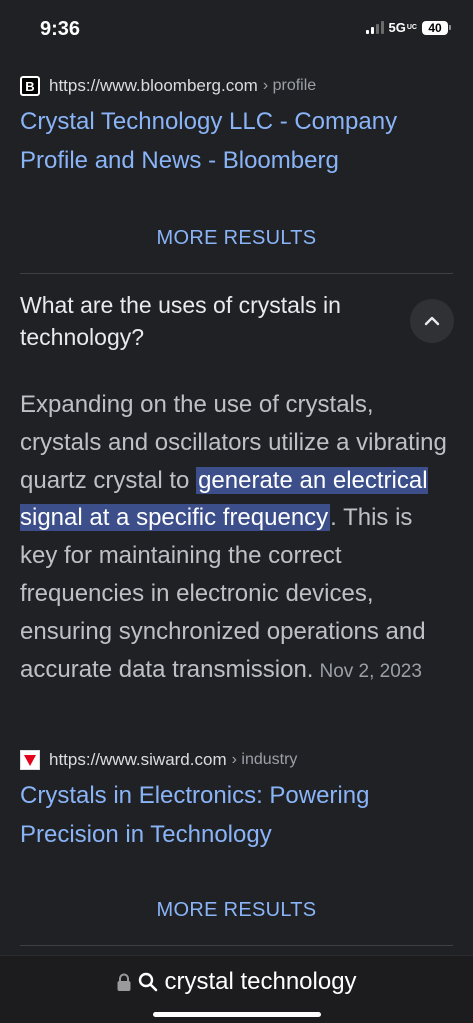 Image resolution: width=473 pixels, height=1023 pixels. Describe the element at coordinates (260, 982) in the screenshot. I see `search-query: crystal technology` at that location.